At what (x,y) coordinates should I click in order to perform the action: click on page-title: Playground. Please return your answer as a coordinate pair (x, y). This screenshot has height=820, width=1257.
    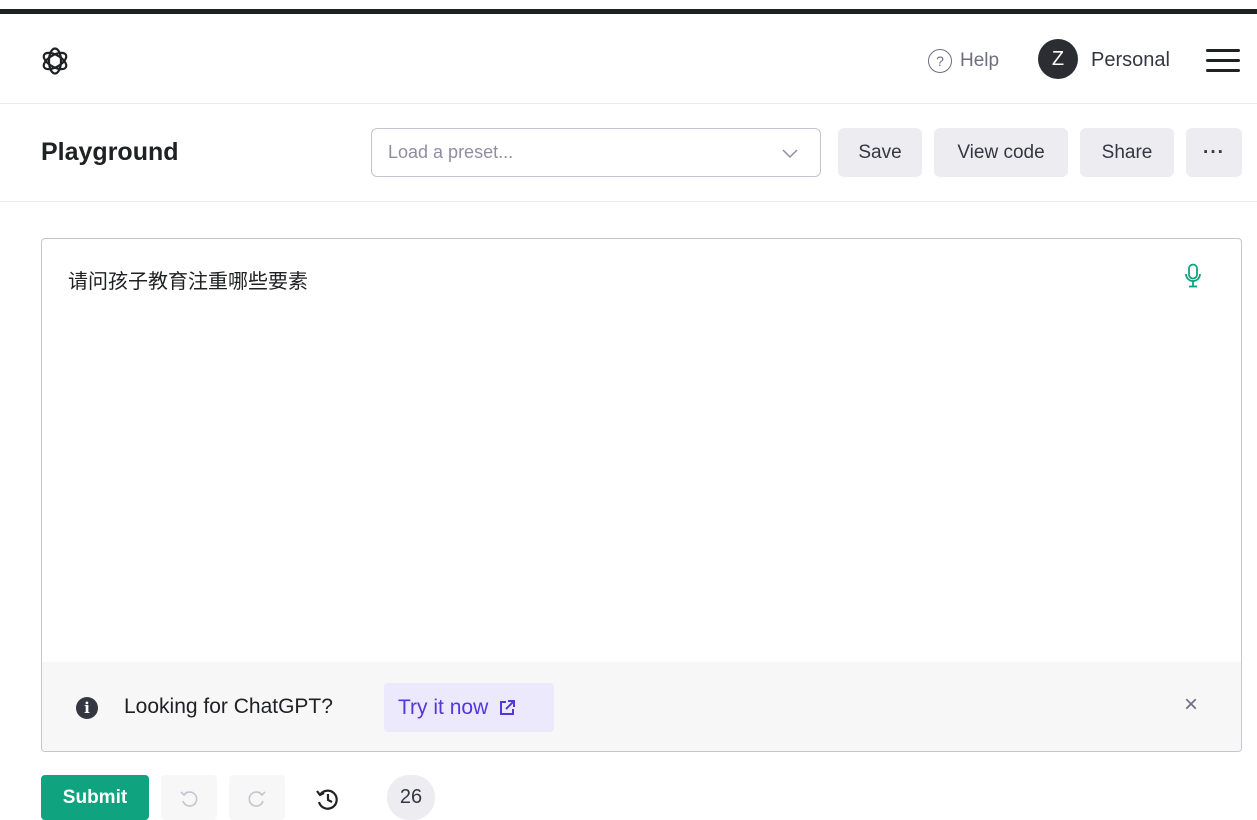
    Looking at the image, I should click on (110, 152).